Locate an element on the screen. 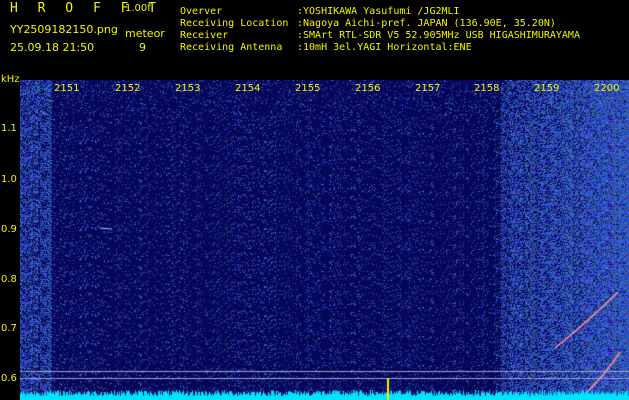 This screenshot has width=629, height=400. app-version: 1.00f is located at coordinates (138, 8).